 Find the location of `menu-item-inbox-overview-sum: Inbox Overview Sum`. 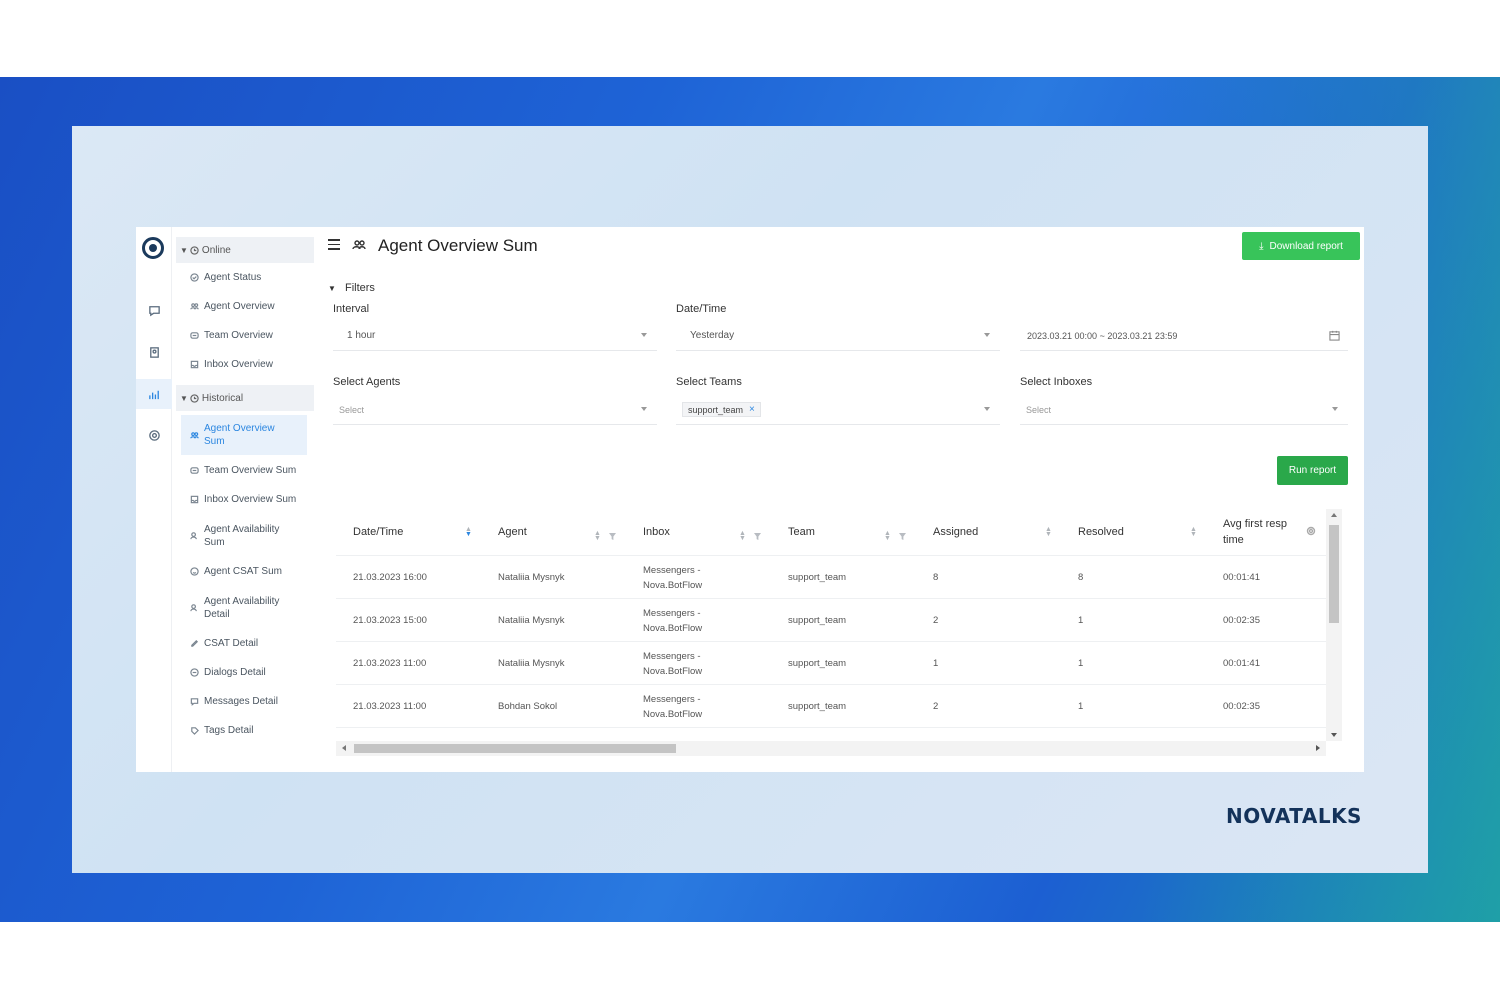

menu-item-inbox-overview-sum: Inbox Overview Sum is located at coordinates (245, 499).